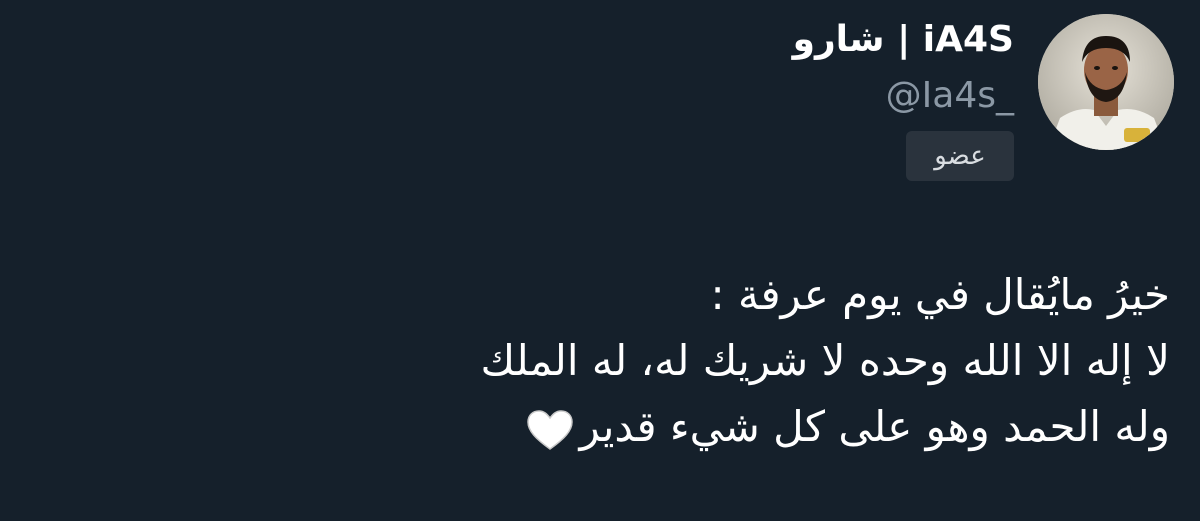  I want to click on author-handle: @Ia4s_, so click(950, 96).